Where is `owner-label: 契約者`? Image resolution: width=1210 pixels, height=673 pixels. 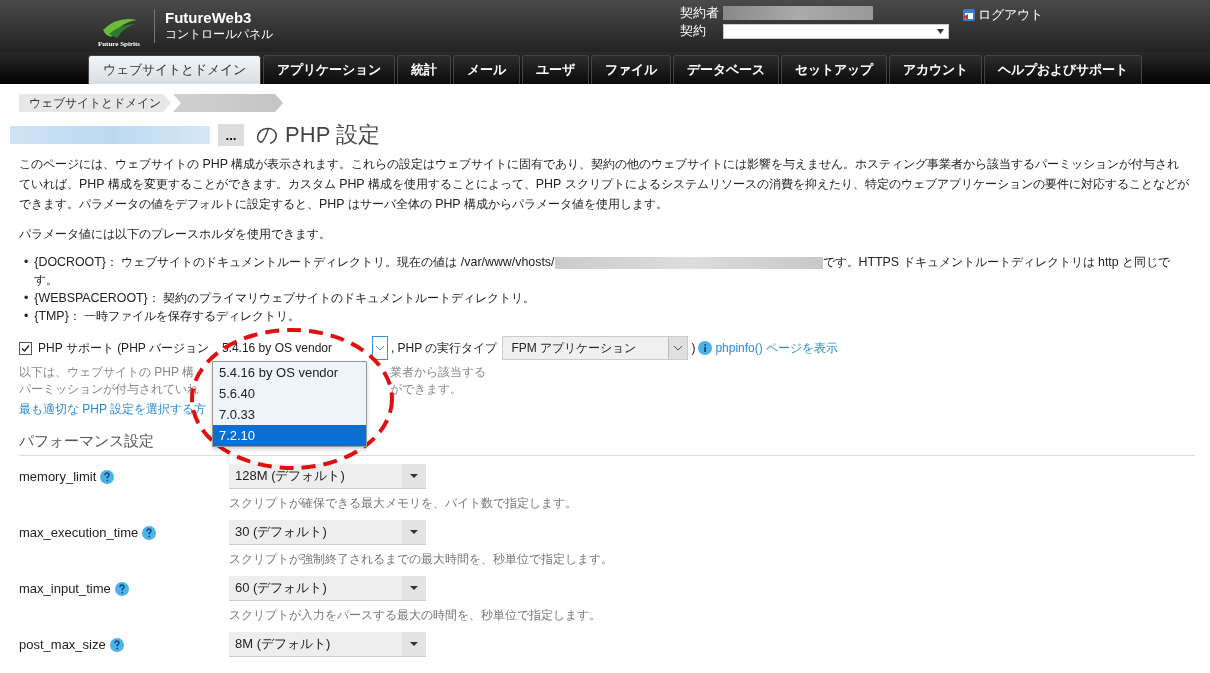 owner-label: 契約者 is located at coordinates (699, 13).